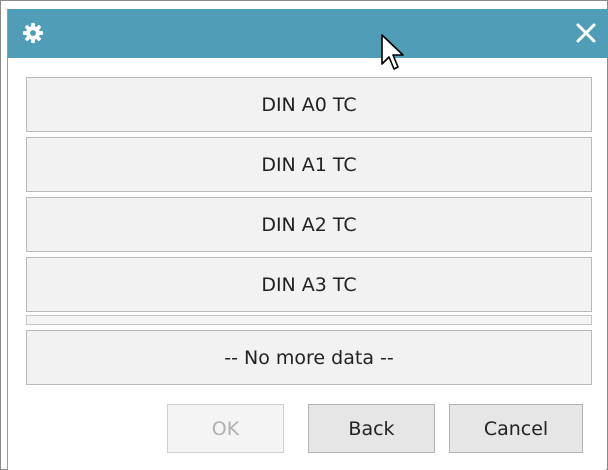 This screenshot has width=608, height=470. I want to click on list-item-label: DIN A2 TC, so click(309, 224).